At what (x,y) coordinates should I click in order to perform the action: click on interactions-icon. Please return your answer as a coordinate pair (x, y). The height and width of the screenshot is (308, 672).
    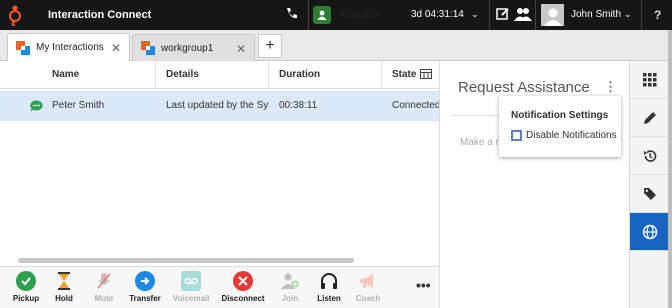
    Looking at the image, I should click on (23, 47).